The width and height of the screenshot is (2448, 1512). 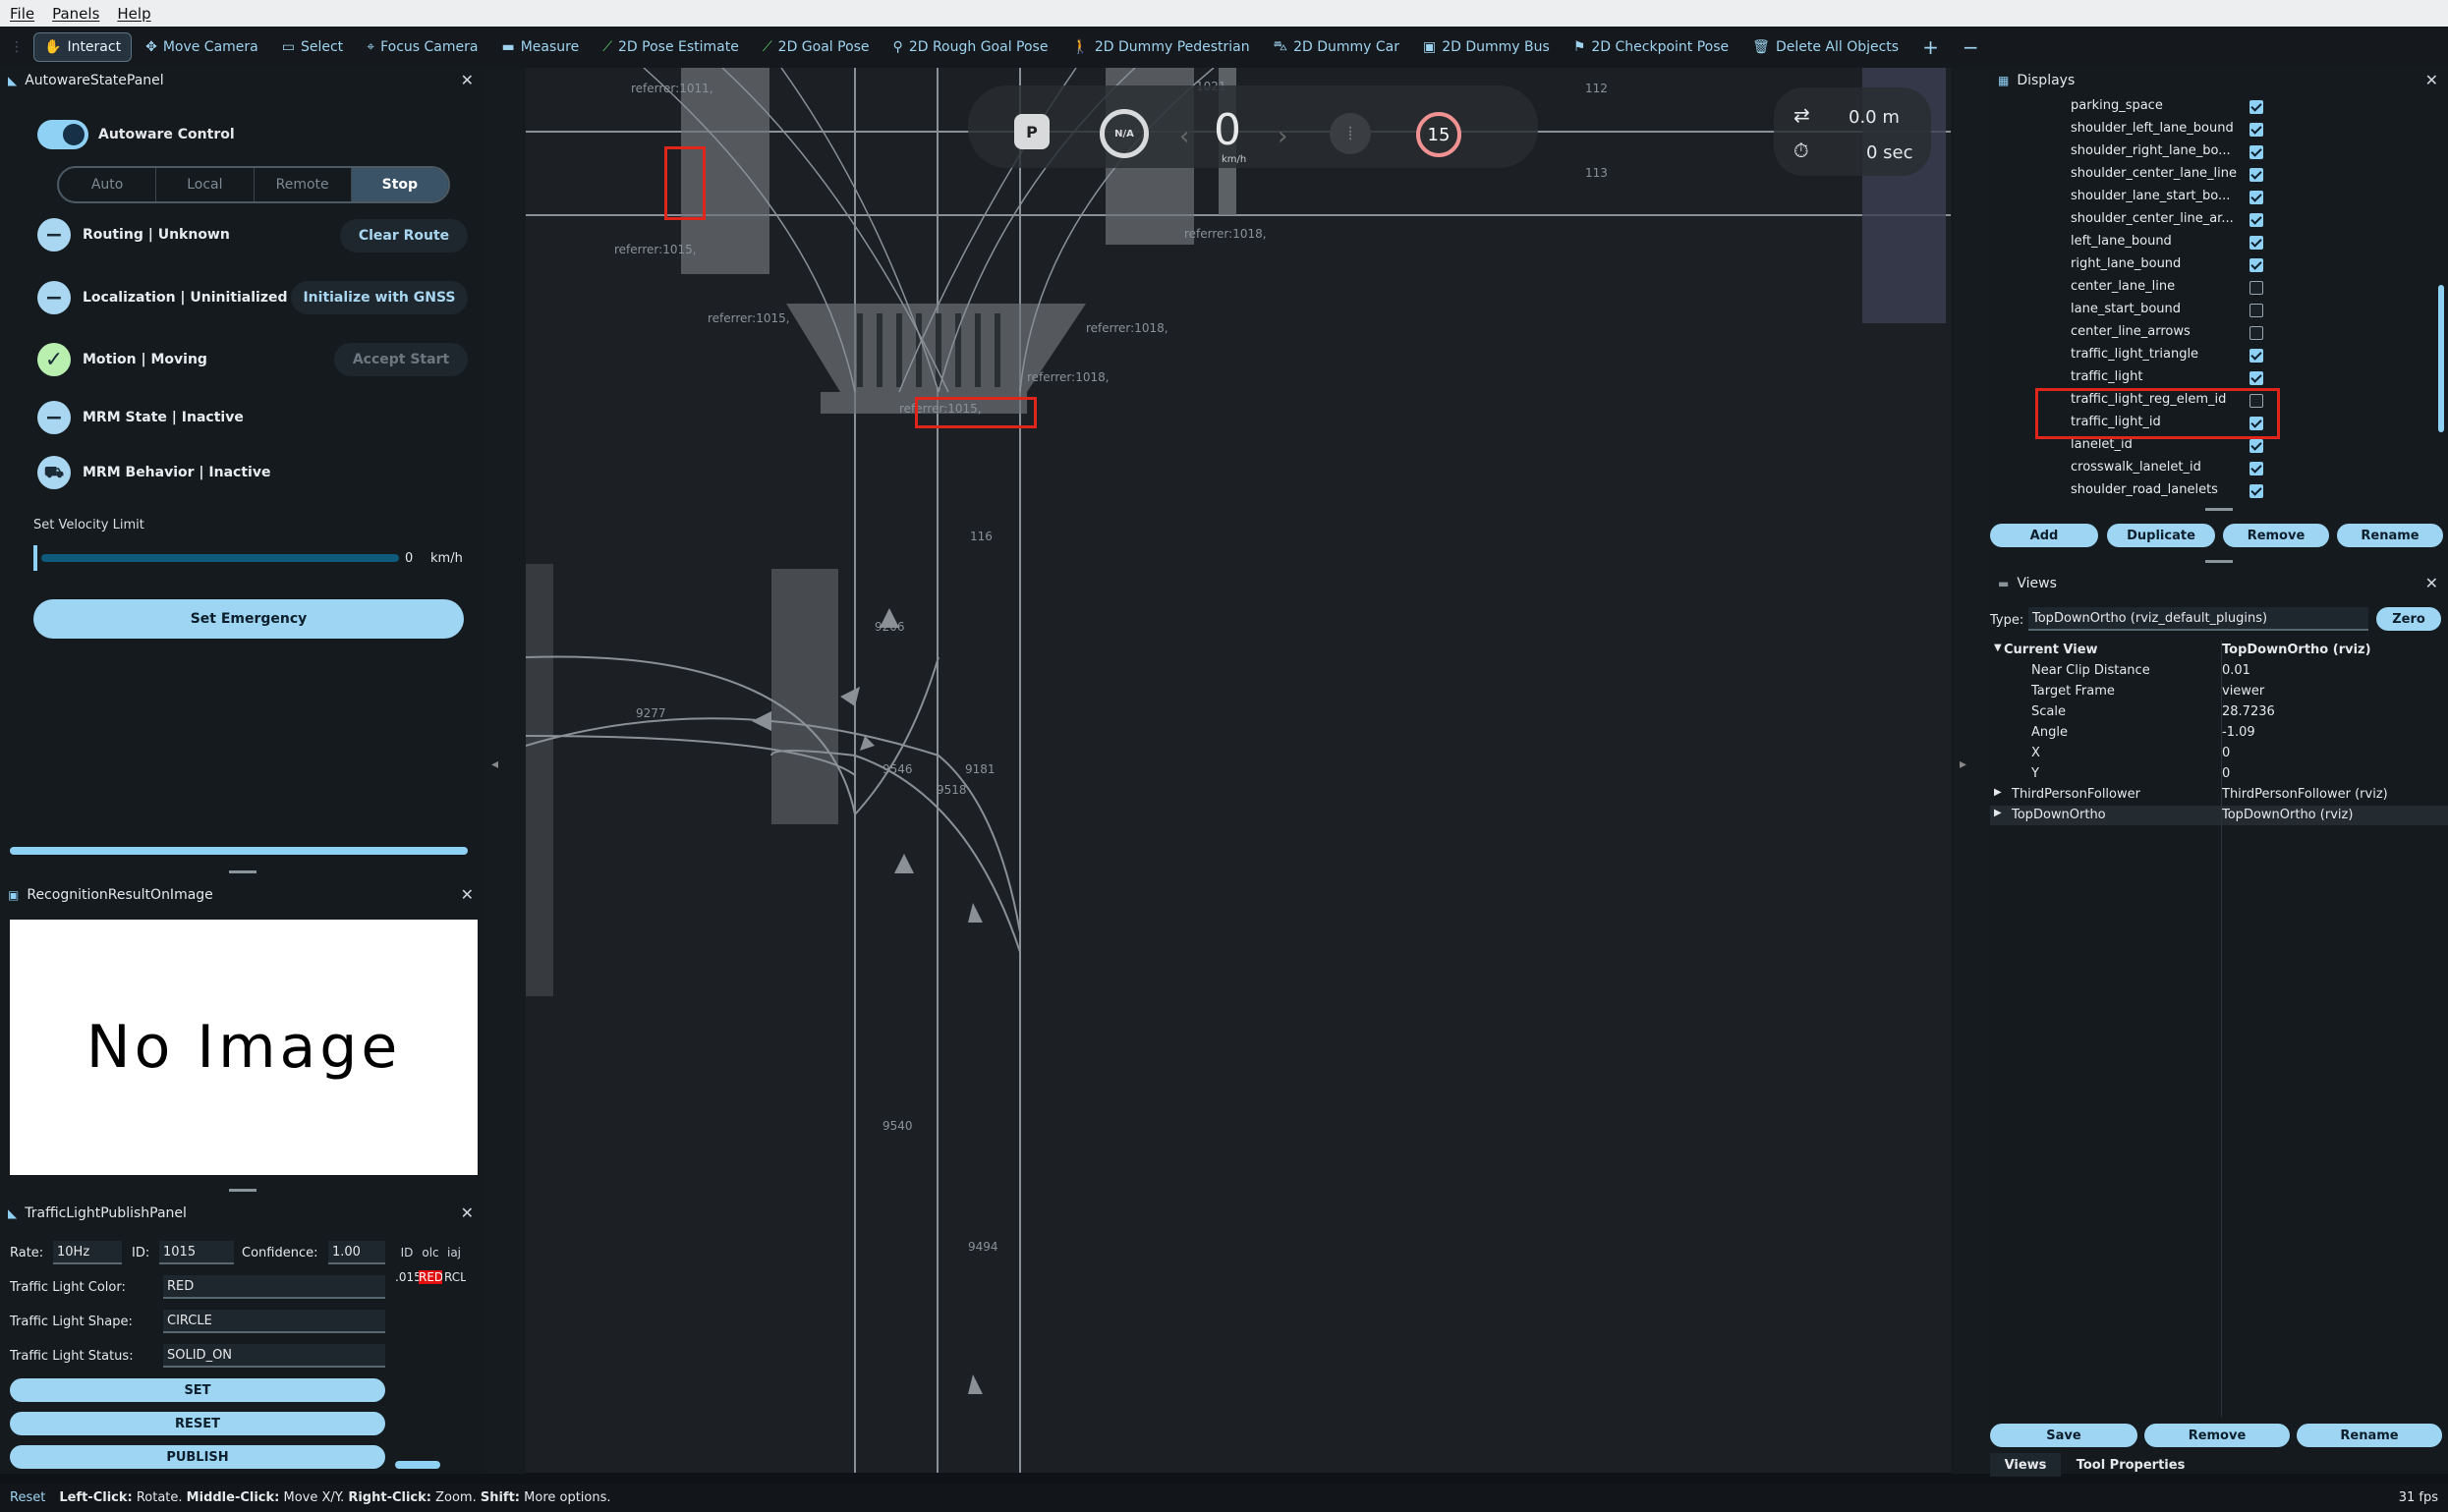 What do you see at coordinates (2219, 650) in the screenshot?
I see `view-property-row: ▼ Current View TopDownOrtho (rviz)` at bounding box center [2219, 650].